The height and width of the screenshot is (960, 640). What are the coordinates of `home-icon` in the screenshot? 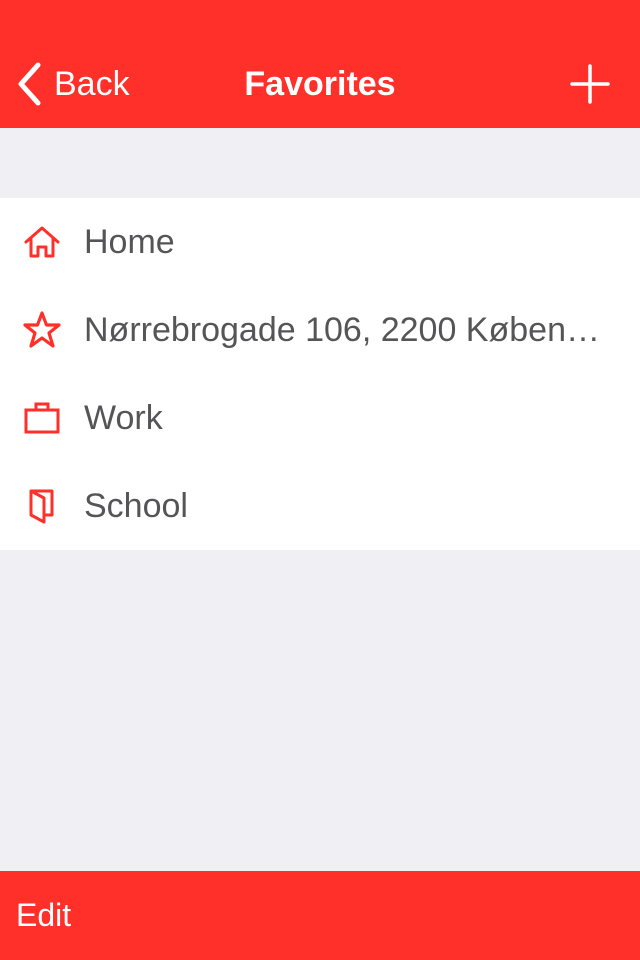 It's located at (42, 242).